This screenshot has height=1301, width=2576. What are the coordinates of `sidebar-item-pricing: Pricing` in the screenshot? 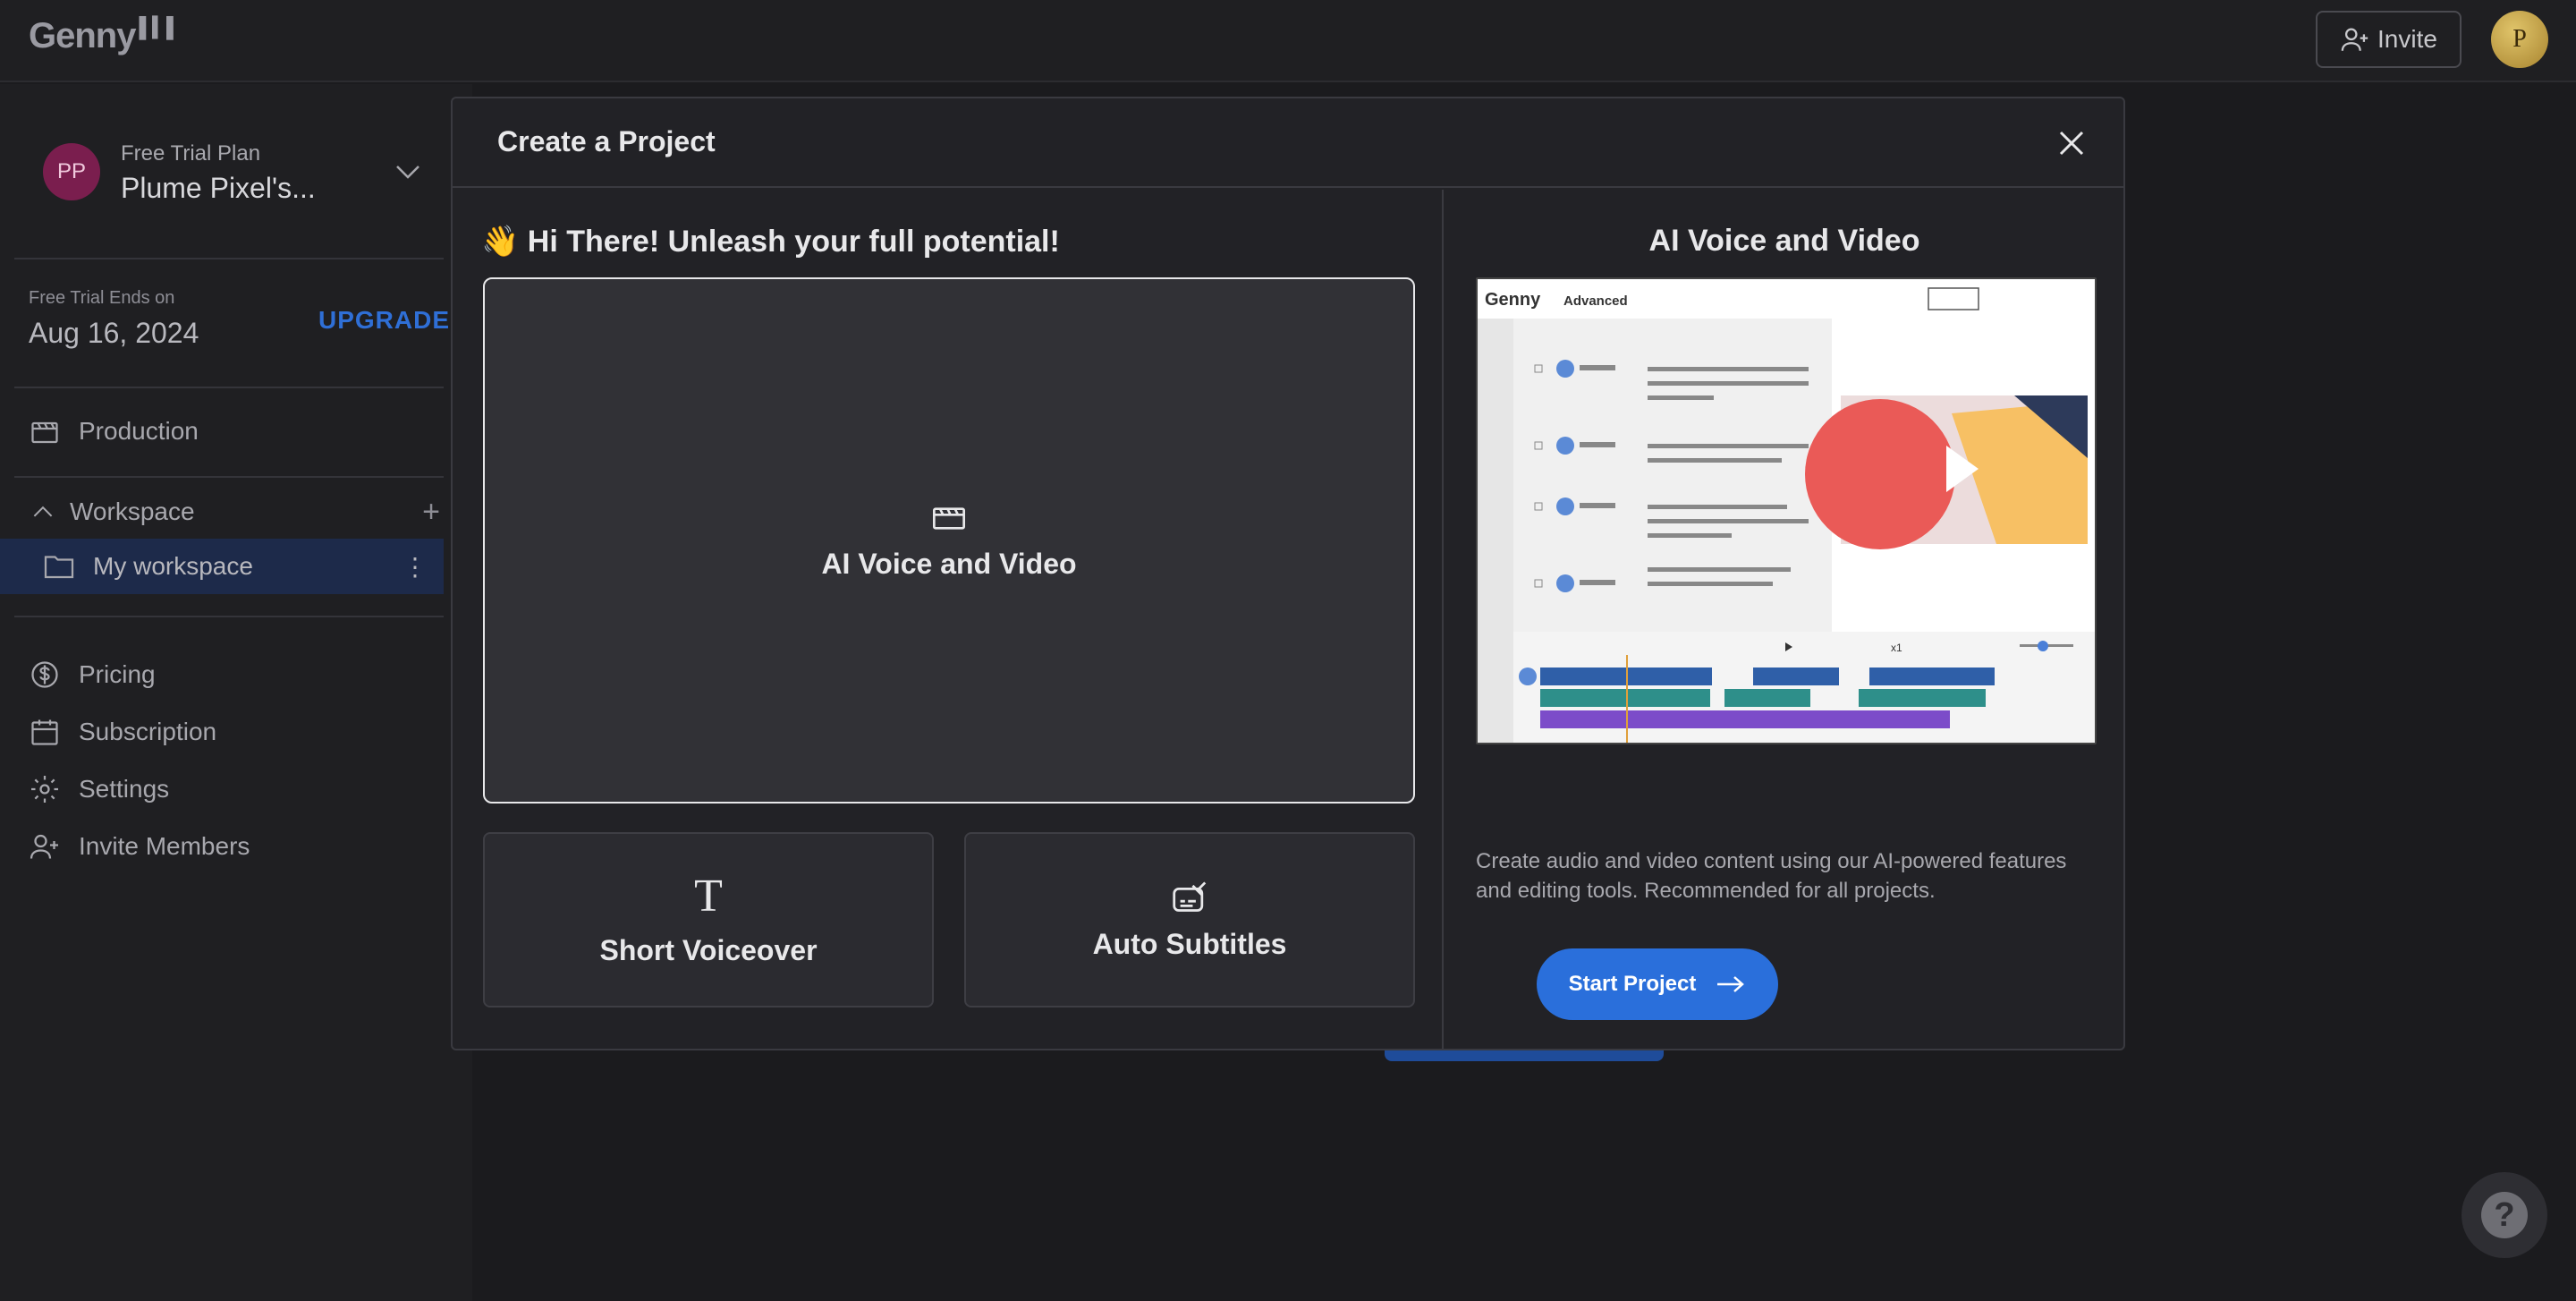 It's located at (92, 674).